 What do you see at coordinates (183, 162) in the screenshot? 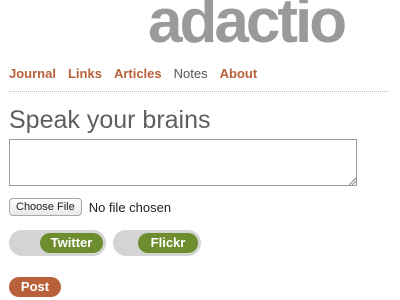
I see `note-textarea` at bounding box center [183, 162].